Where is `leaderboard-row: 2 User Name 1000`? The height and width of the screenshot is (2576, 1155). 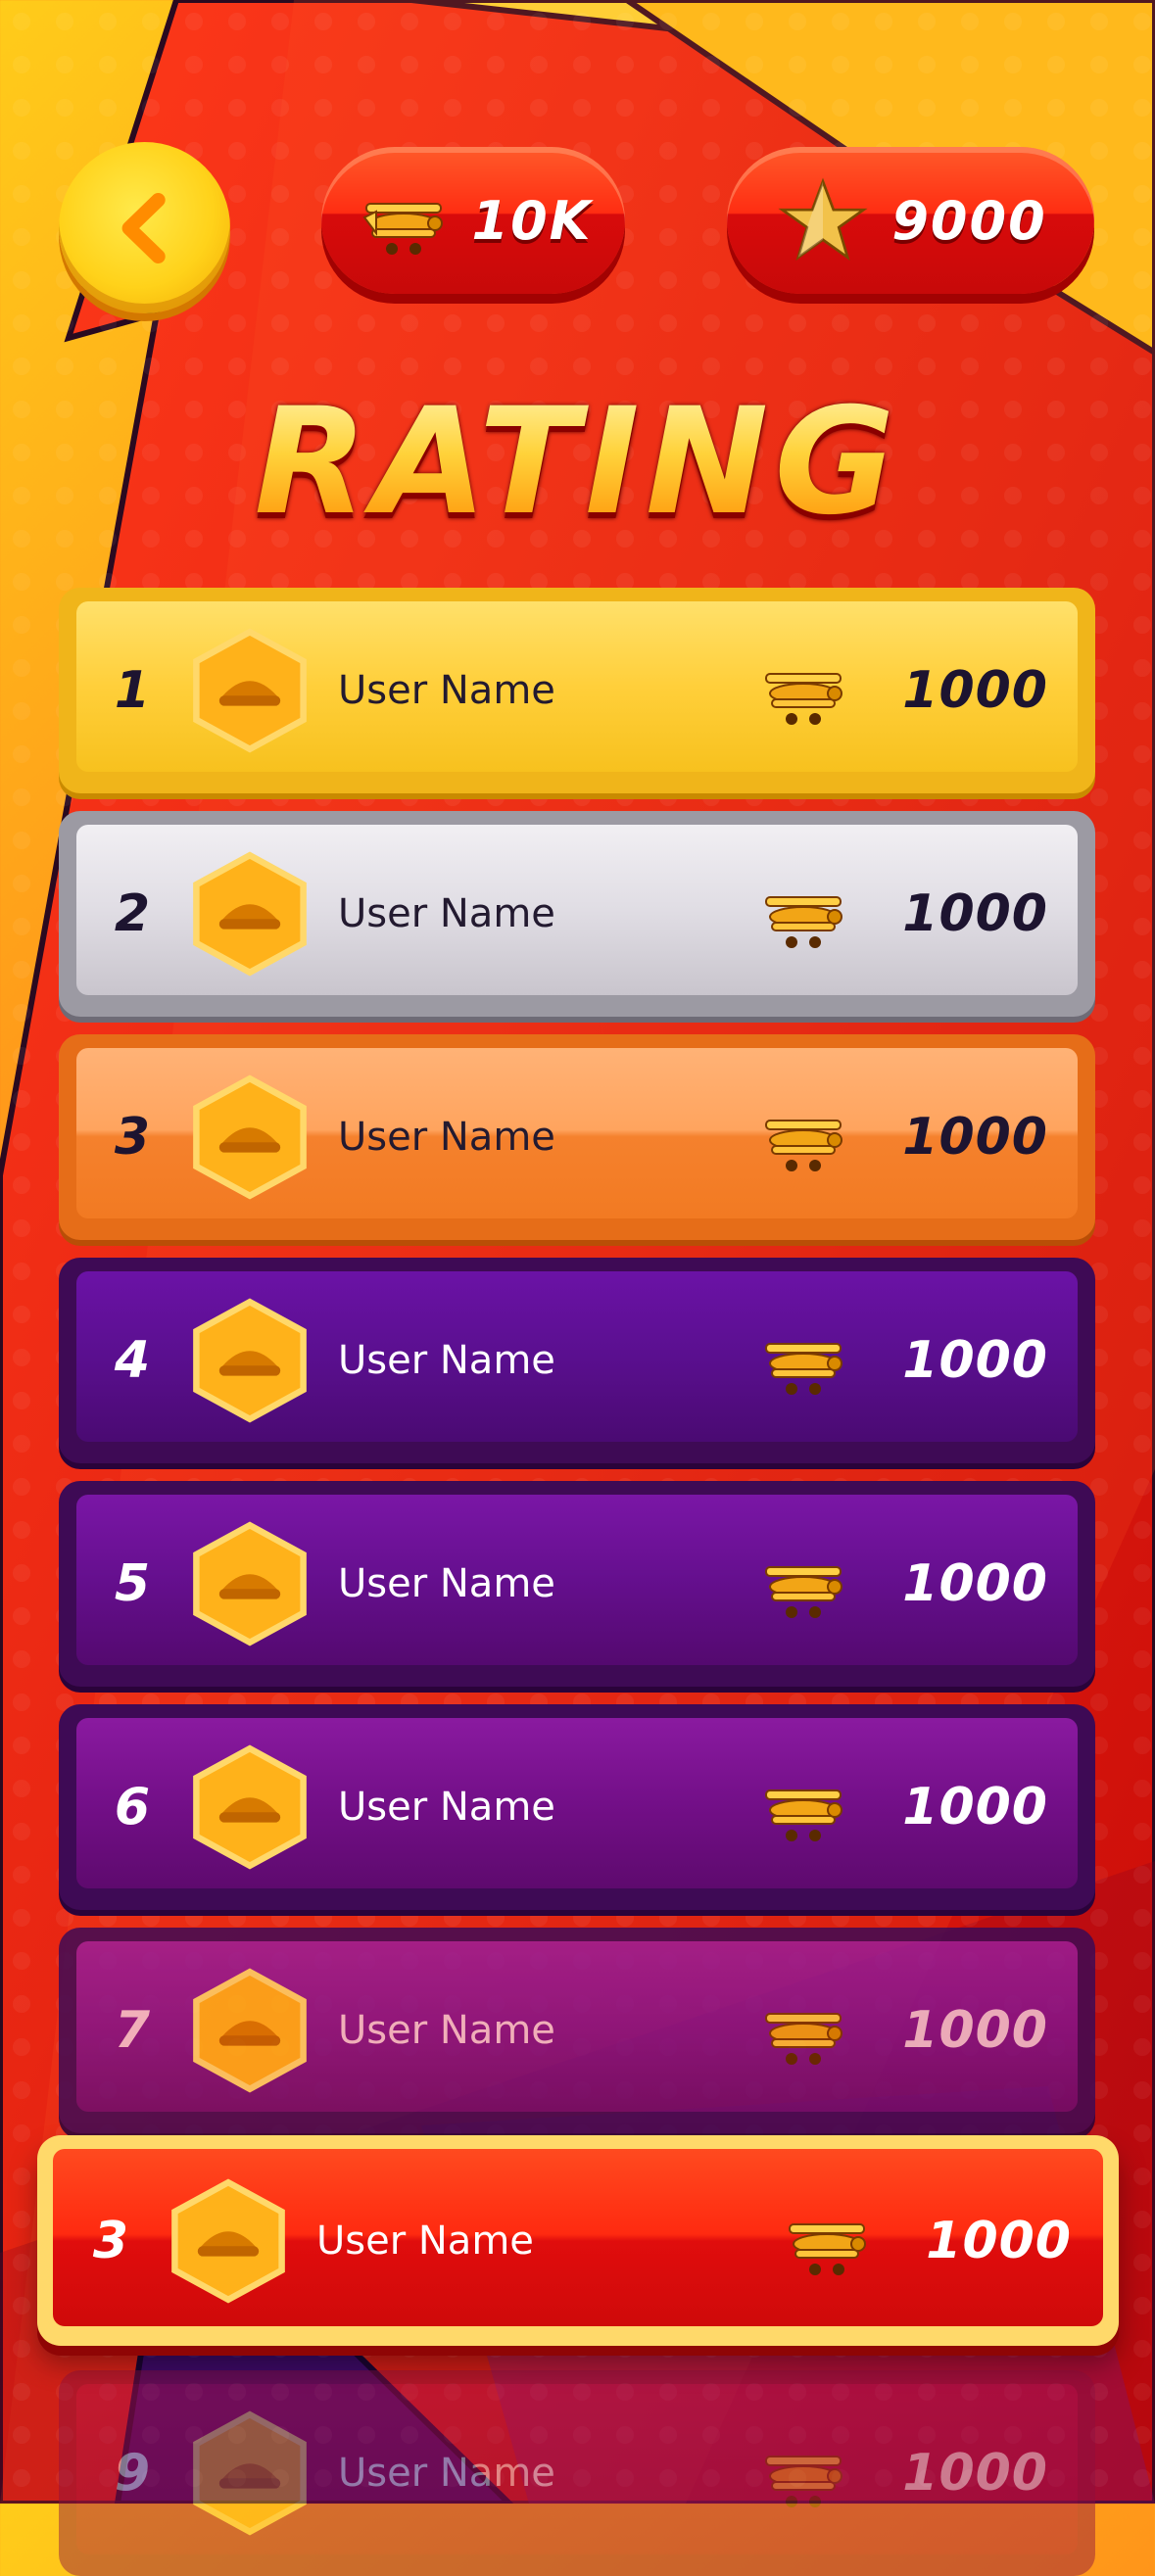 leaderboard-row: 2 User Name 1000 is located at coordinates (577, 914).